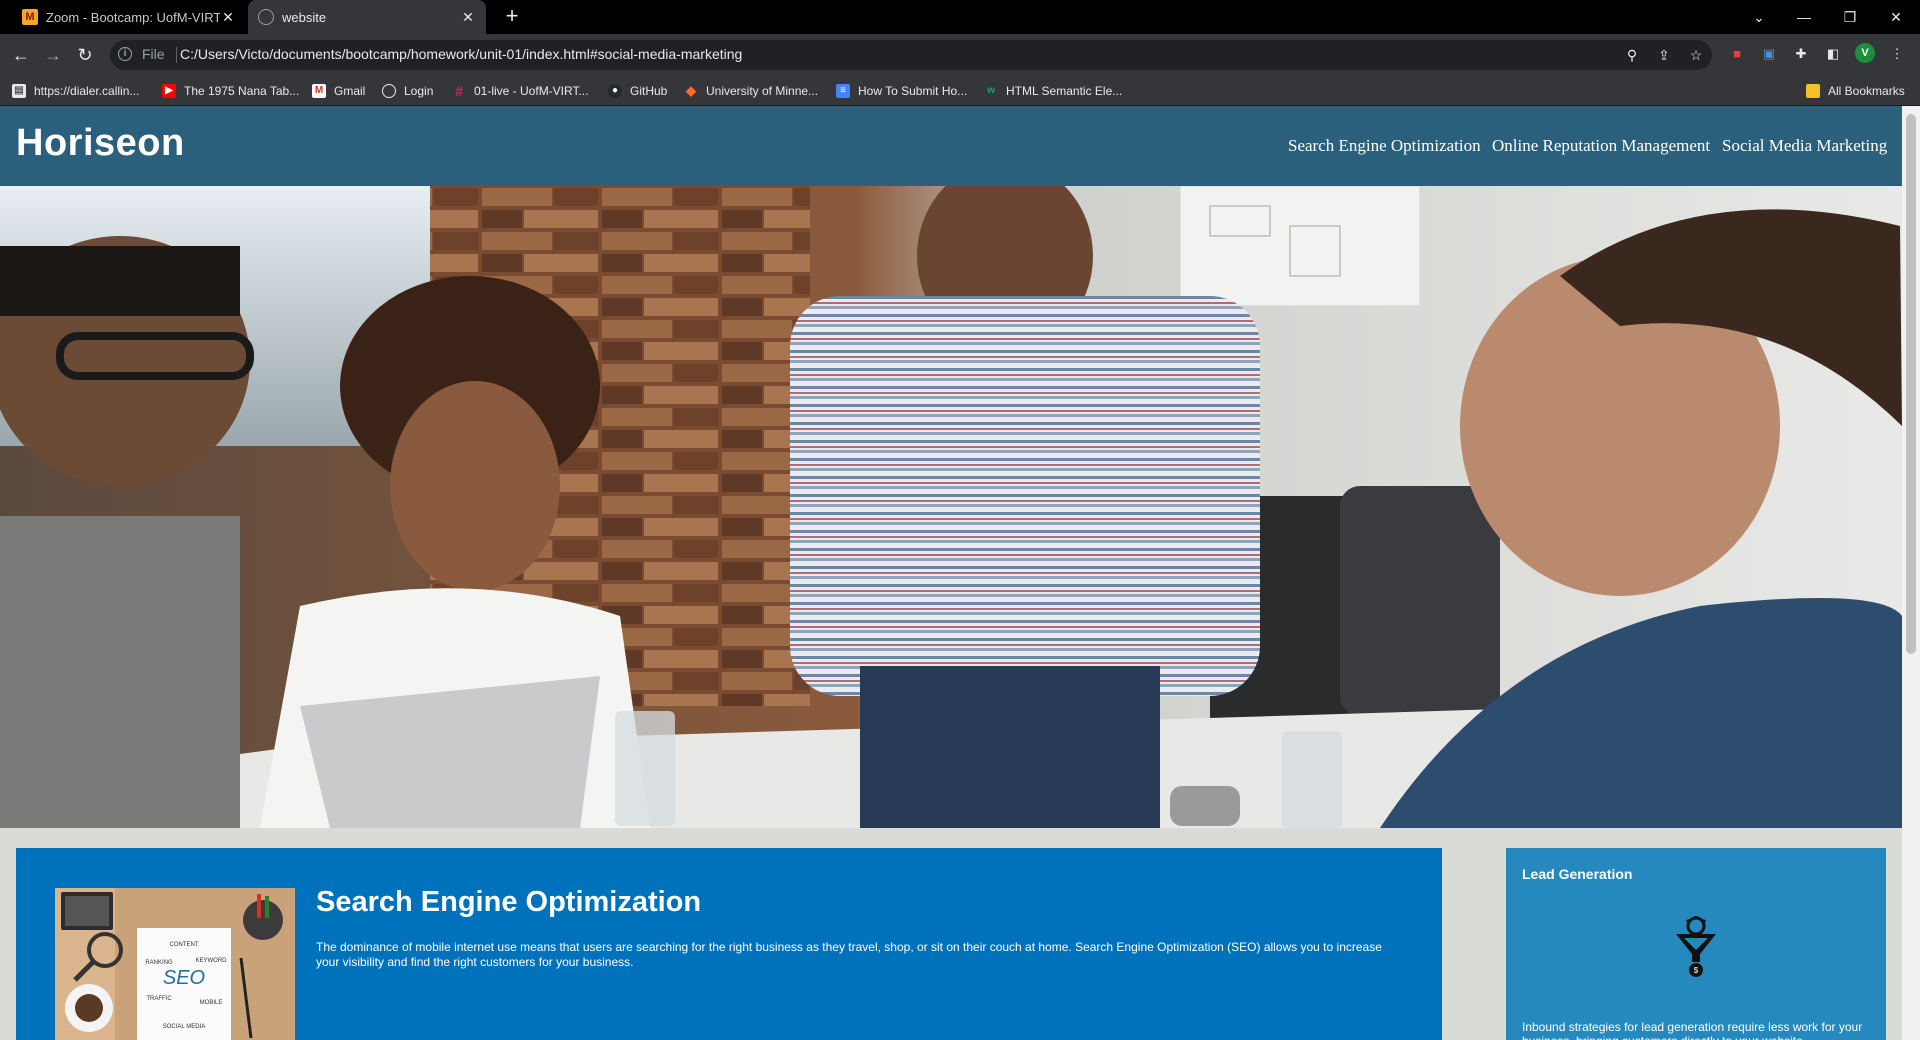  Describe the element at coordinates (211, 961) in the screenshot. I see `seo-image-word: KEYWORD` at that location.